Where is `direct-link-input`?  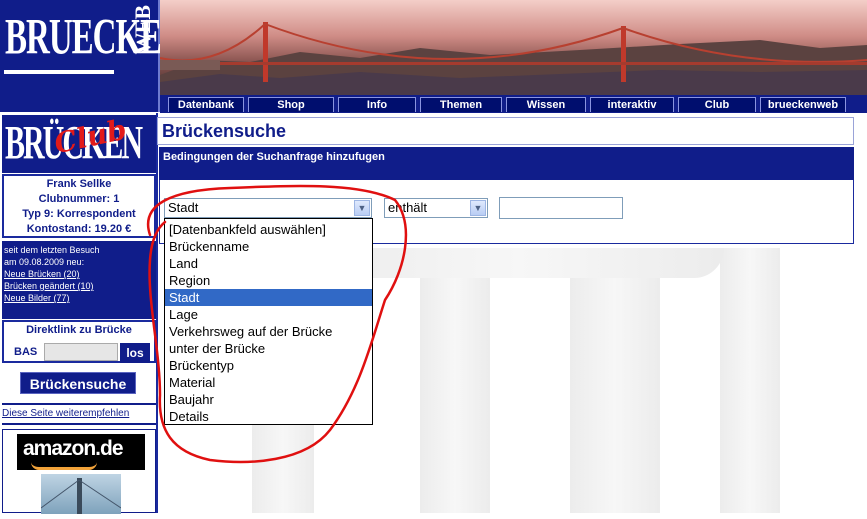 direct-link-input is located at coordinates (81, 352).